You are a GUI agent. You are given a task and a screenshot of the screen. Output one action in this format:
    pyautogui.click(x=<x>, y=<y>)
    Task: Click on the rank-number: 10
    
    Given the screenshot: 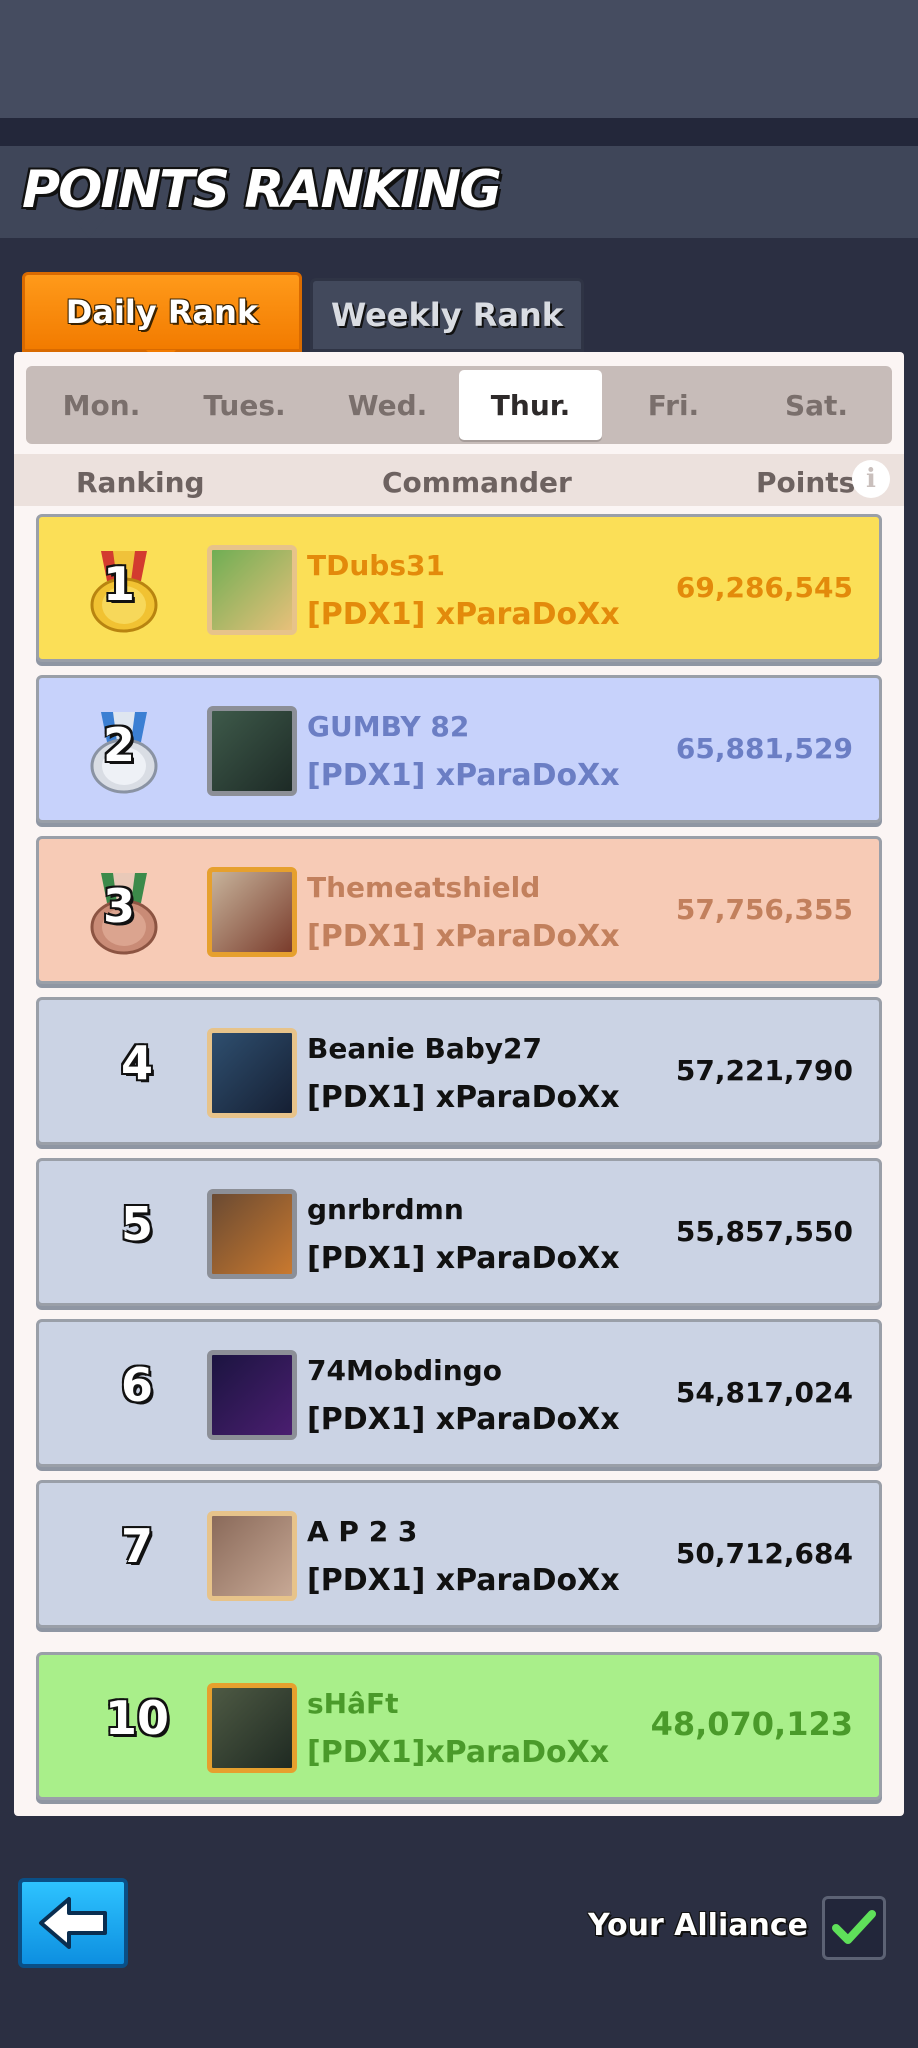 What is the action you would take?
    pyautogui.click(x=136, y=1718)
    